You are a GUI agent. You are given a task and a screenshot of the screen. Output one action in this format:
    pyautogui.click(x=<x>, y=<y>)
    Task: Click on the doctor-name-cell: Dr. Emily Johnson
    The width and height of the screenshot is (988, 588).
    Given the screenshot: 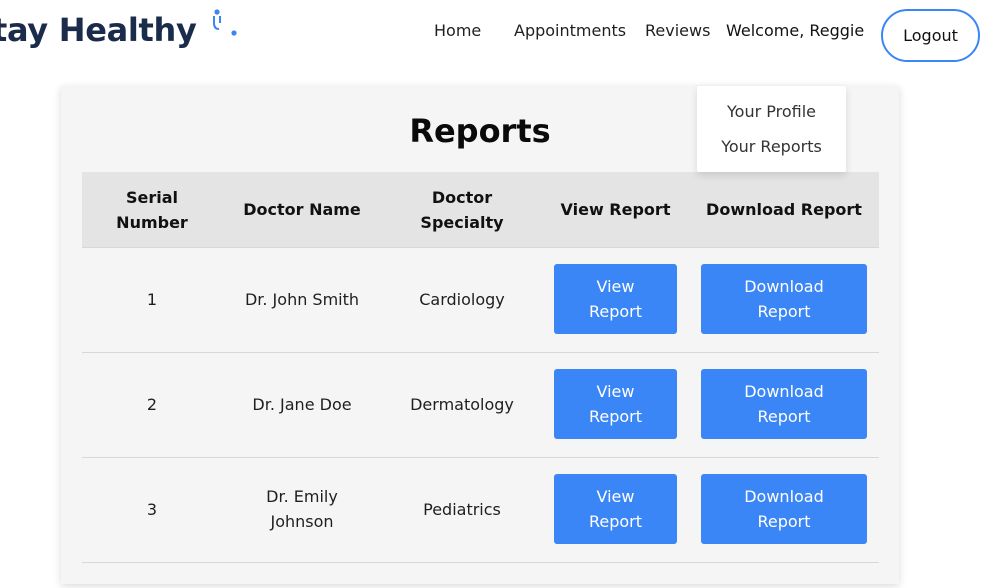 What is the action you would take?
    pyautogui.click(x=302, y=509)
    